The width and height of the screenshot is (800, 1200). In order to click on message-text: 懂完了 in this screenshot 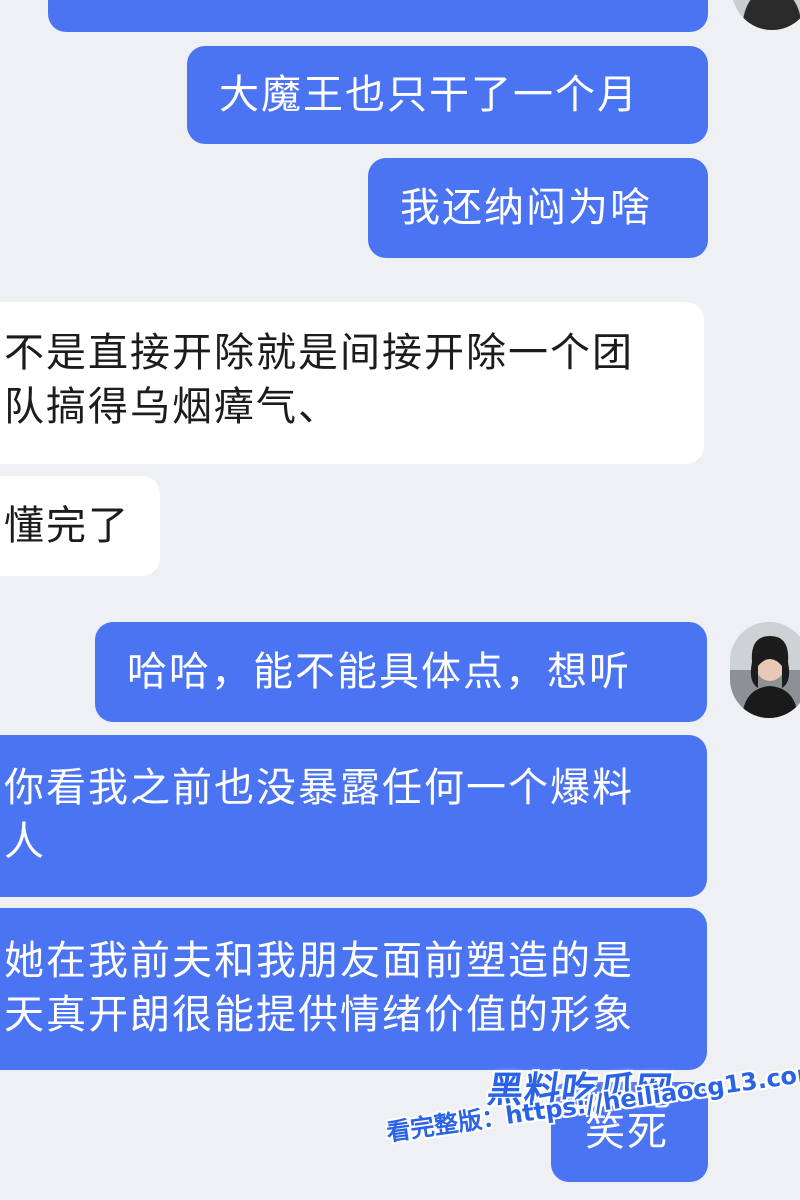, I will do `click(67, 526)`.